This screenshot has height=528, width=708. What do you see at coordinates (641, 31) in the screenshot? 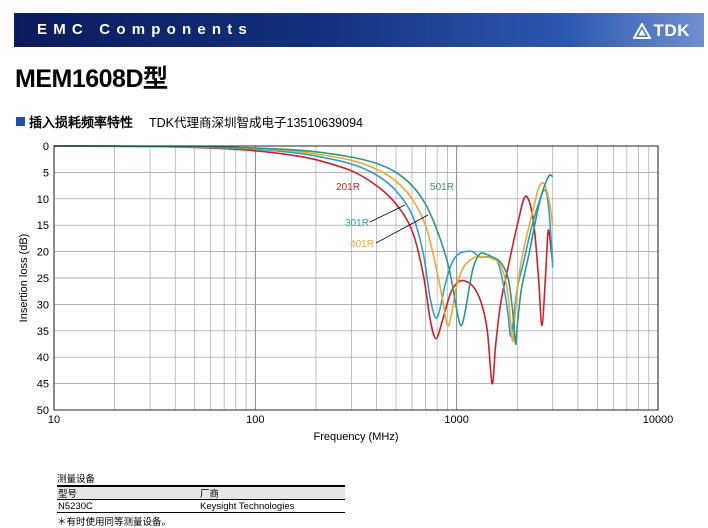
I see `tdk-logo-icon` at bounding box center [641, 31].